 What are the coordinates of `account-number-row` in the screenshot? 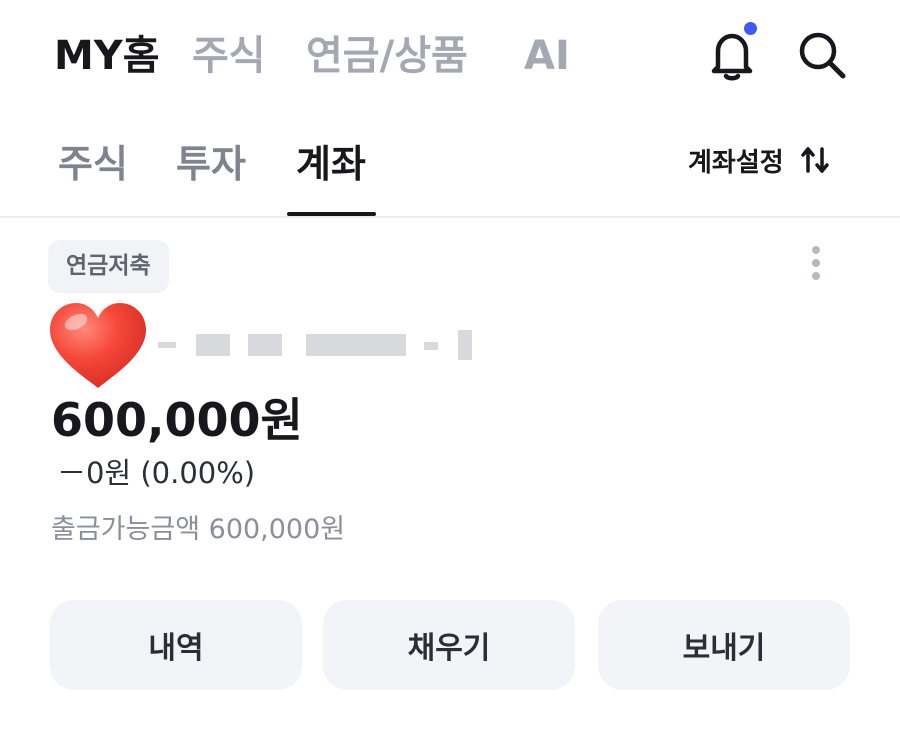 It's located at (266, 346).